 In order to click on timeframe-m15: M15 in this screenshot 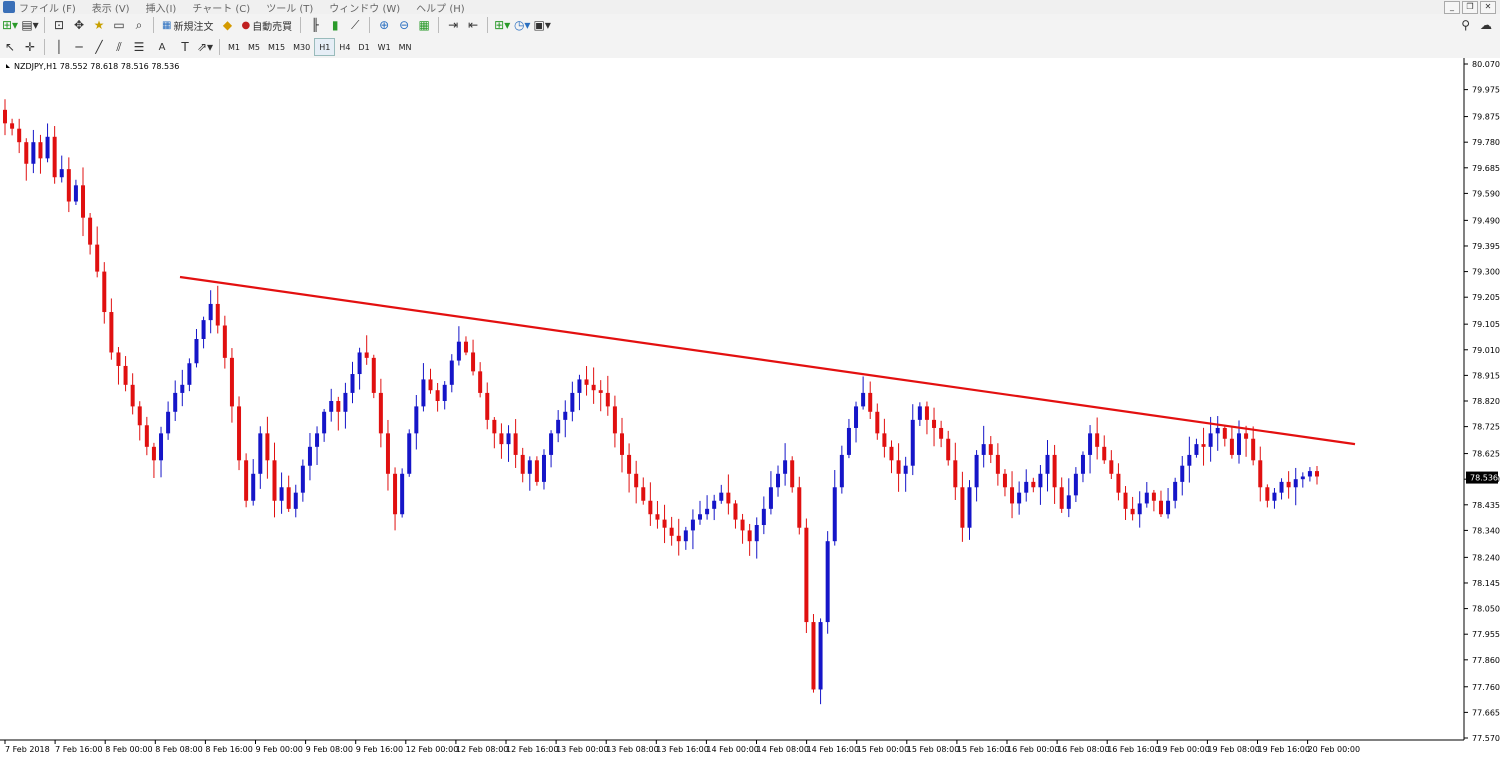, I will do `click(276, 47)`.